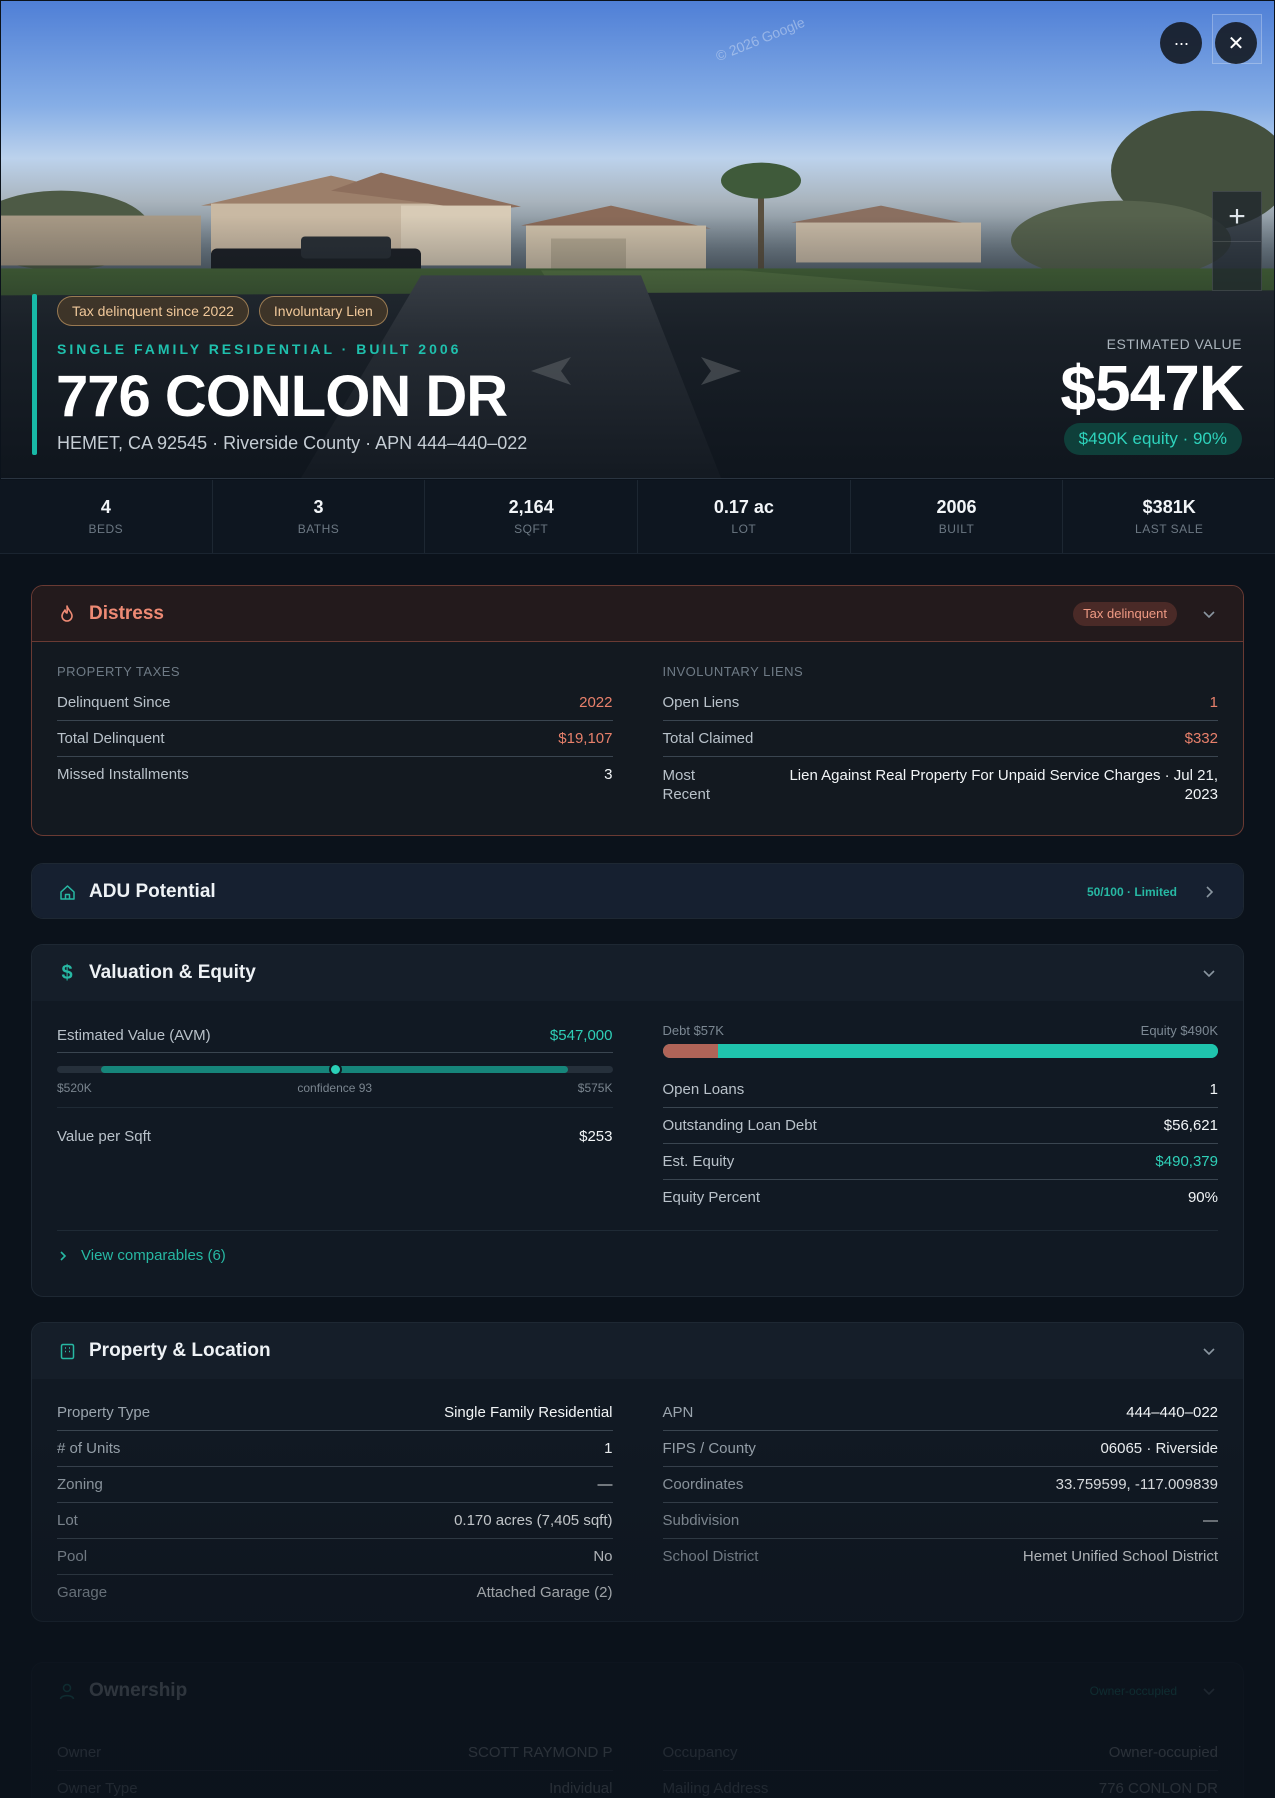 Image resolution: width=1275 pixels, height=1798 pixels. Describe the element at coordinates (335, 1094) in the screenshot. I see `range-labels: $520K confidence 93 $575K` at that location.